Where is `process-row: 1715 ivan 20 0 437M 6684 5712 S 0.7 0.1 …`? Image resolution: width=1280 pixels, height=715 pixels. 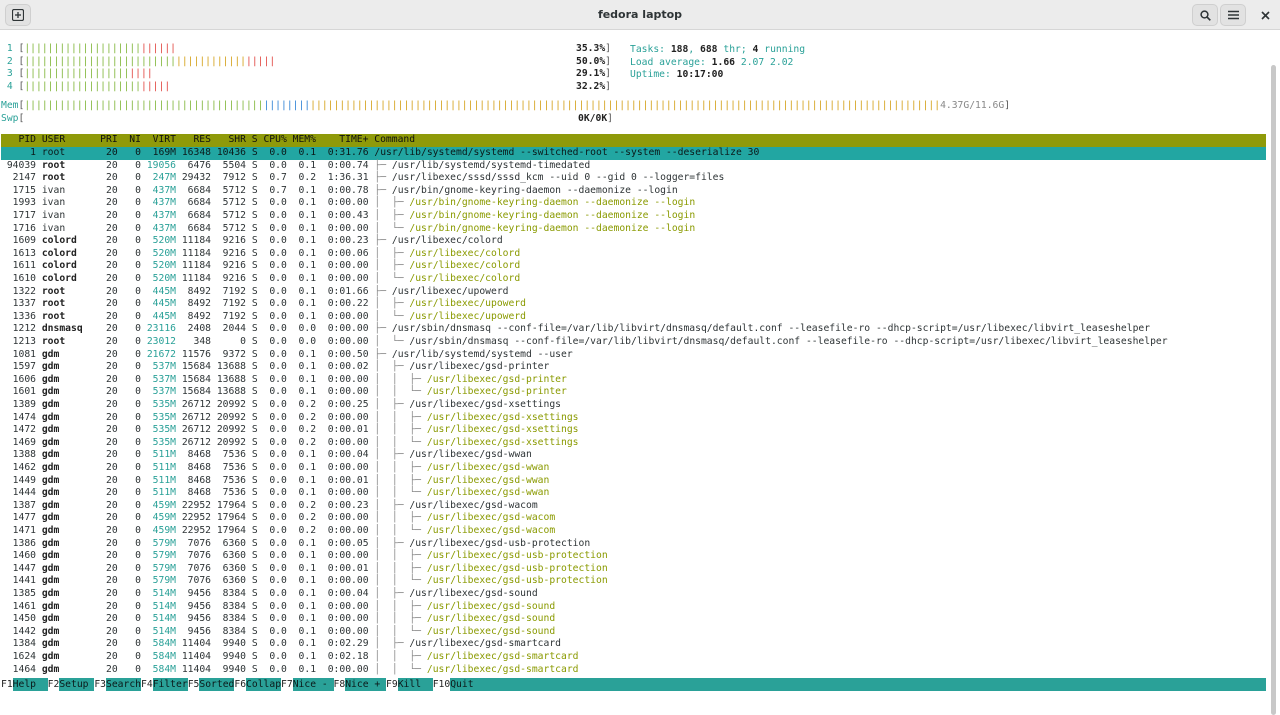 process-row: 1715 ivan 20 0 437M 6684 5712 S 0.7 0.1 … is located at coordinates (339, 191).